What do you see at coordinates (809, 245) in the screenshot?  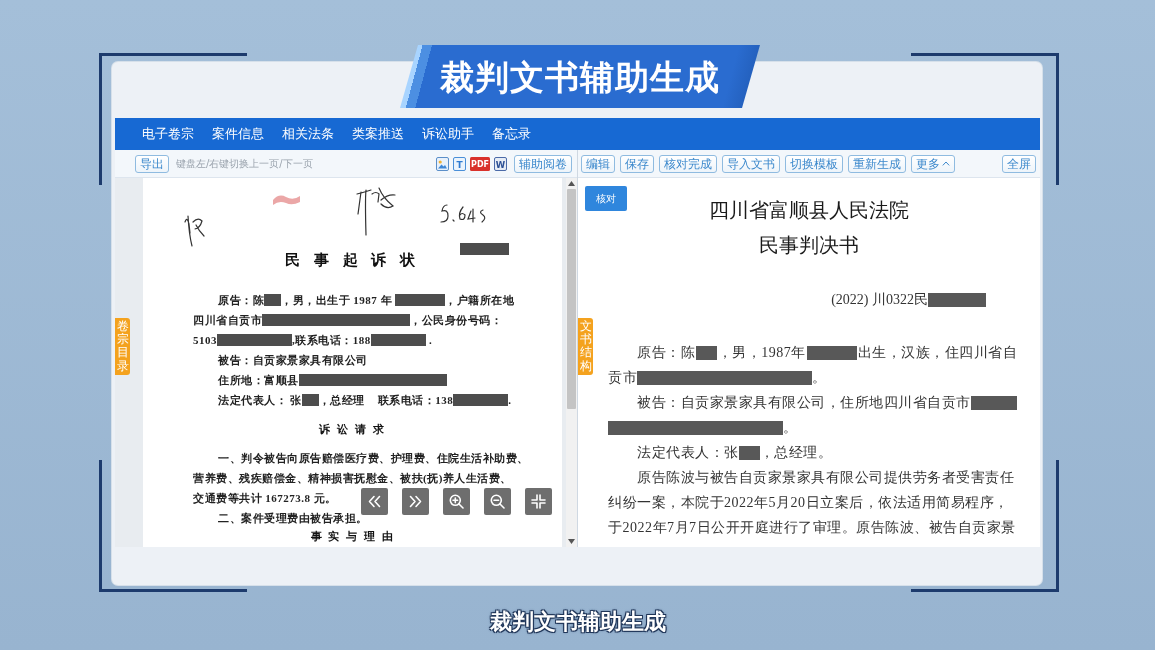 I see `document-type-title: 民事判决书` at bounding box center [809, 245].